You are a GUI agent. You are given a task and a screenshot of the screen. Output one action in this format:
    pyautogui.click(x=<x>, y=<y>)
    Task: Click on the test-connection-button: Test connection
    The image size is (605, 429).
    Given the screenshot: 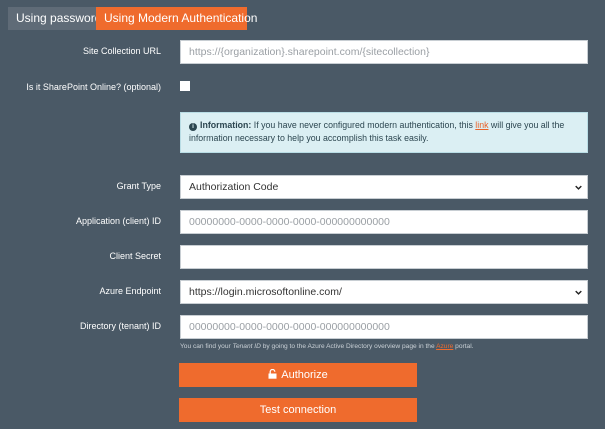 What is the action you would take?
    pyautogui.click(x=298, y=410)
    